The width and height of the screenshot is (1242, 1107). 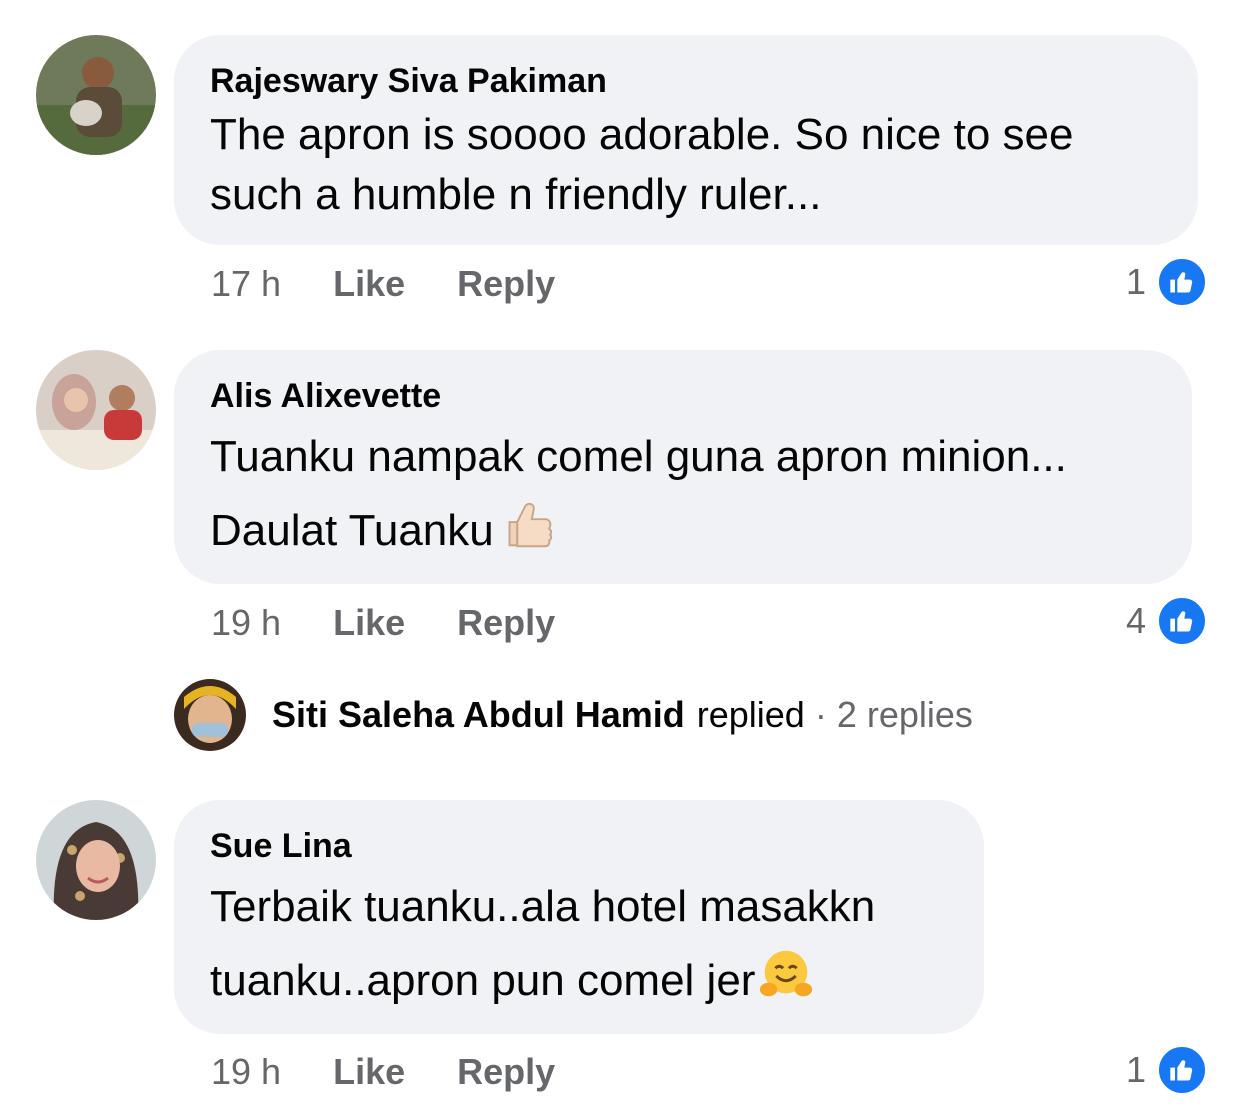 What do you see at coordinates (352, 530) in the screenshot?
I see `comment-text-line-2: Daulat Tuanku` at bounding box center [352, 530].